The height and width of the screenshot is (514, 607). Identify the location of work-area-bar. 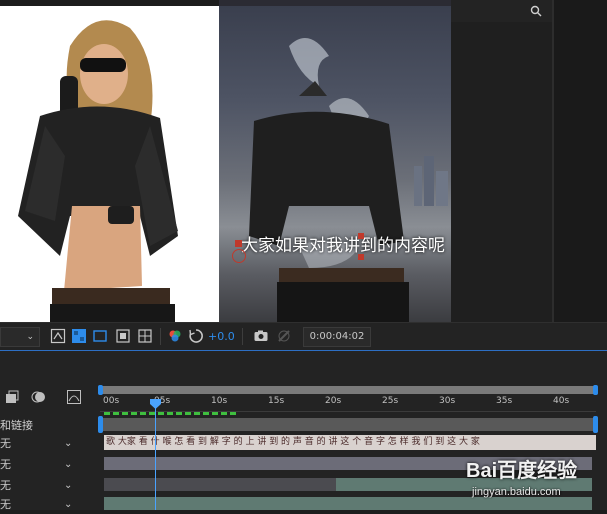
(348, 390).